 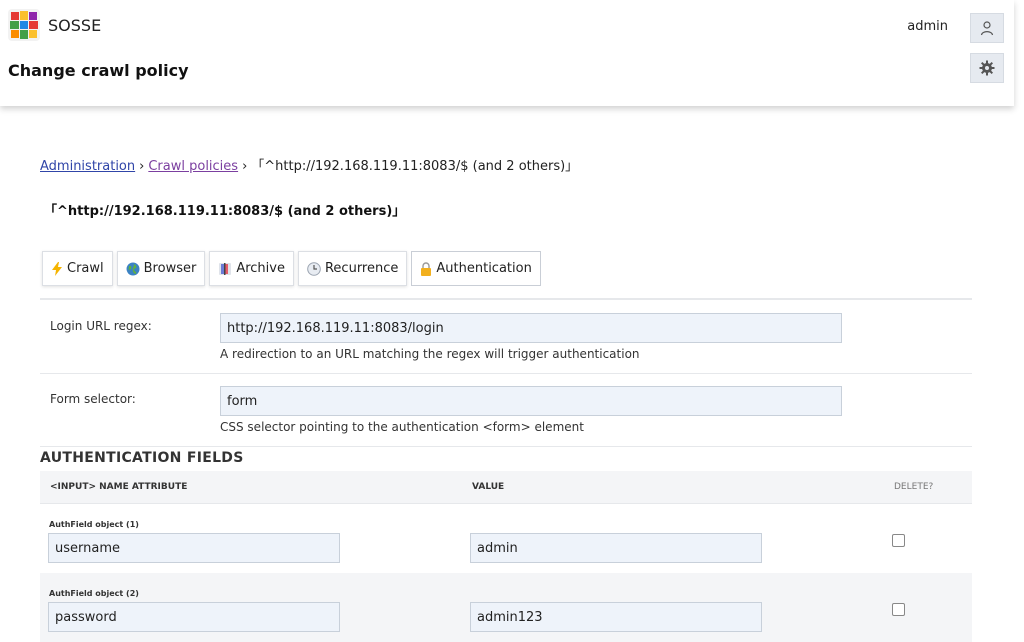 What do you see at coordinates (87, 166) in the screenshot?
I see `breadcrumb-administration: Administration` at bounding box center [87, 166].